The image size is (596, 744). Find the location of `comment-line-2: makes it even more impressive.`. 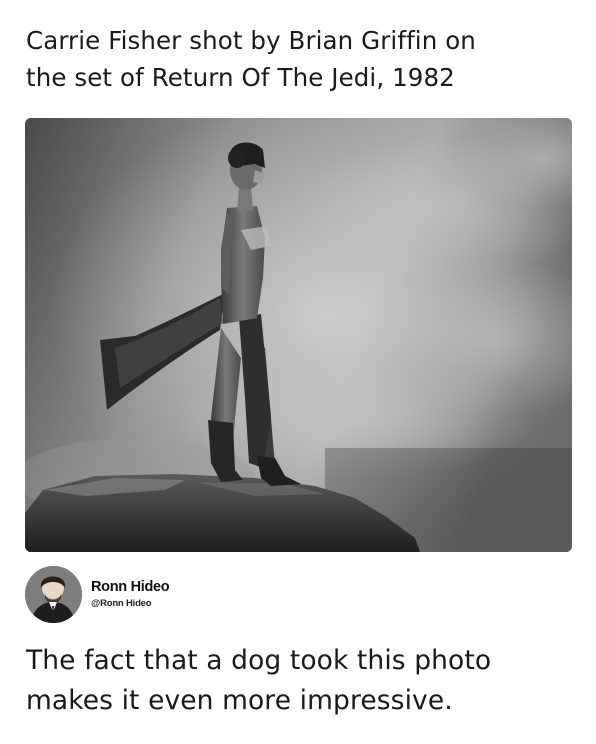

comment-line-2: makes it even more impressive. is located at coordinates (239, 700).